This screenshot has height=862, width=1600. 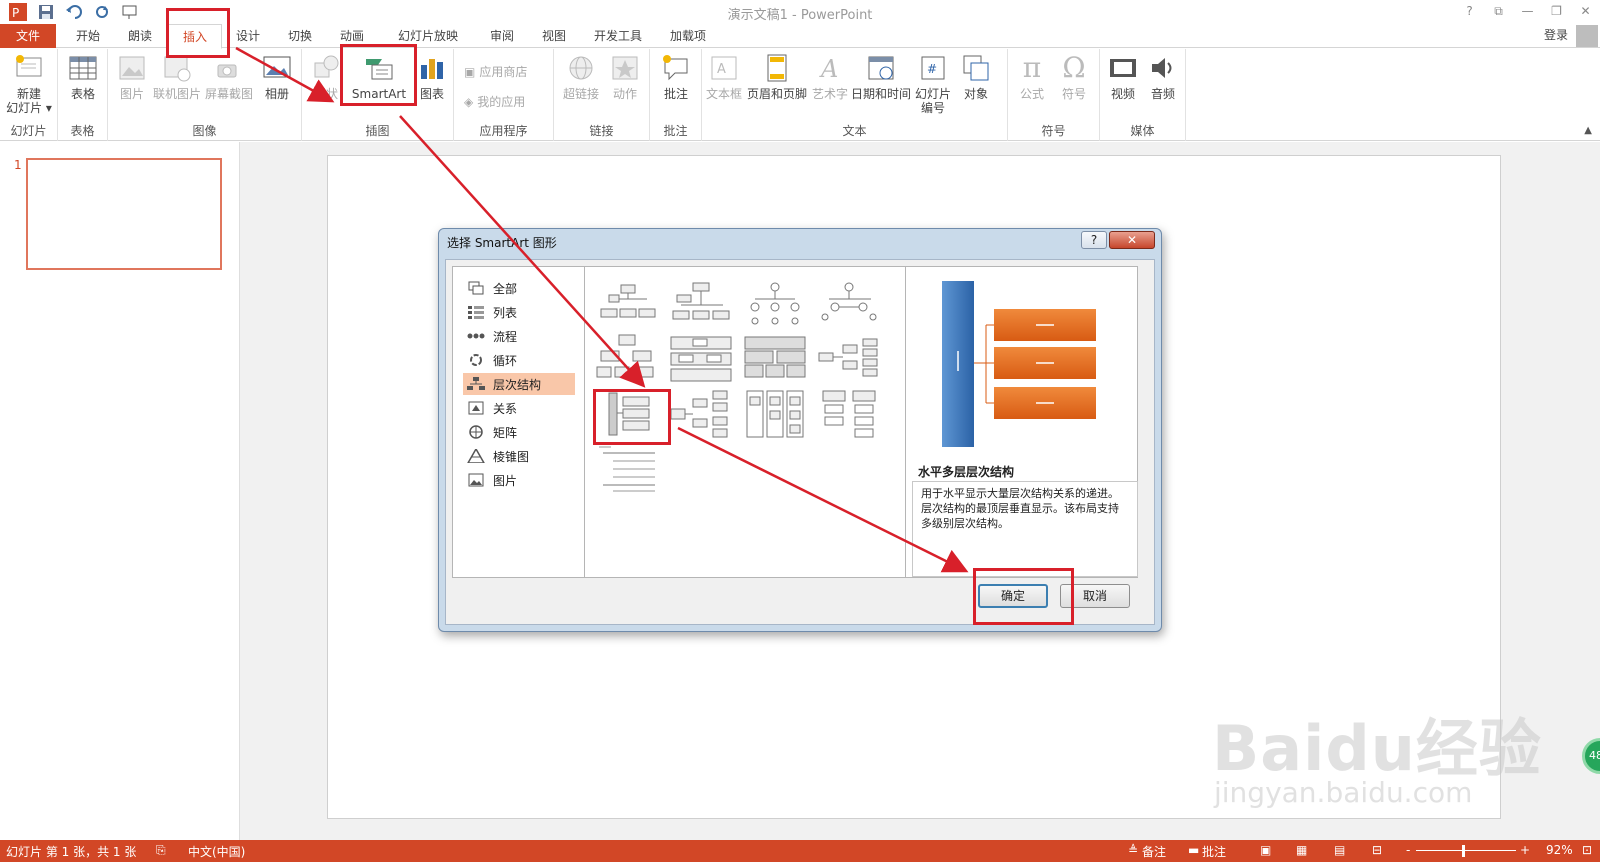 I want to click on layout-circle-picture-hierarchy, so click(x=849, y=304).